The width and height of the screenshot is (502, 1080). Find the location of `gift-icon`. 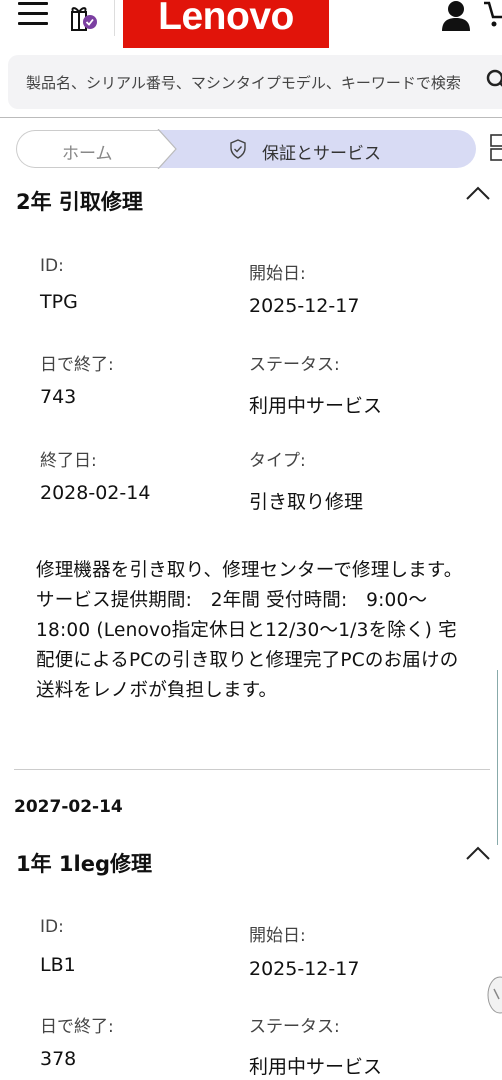

gift-icon is located at coordinates (83, 16).